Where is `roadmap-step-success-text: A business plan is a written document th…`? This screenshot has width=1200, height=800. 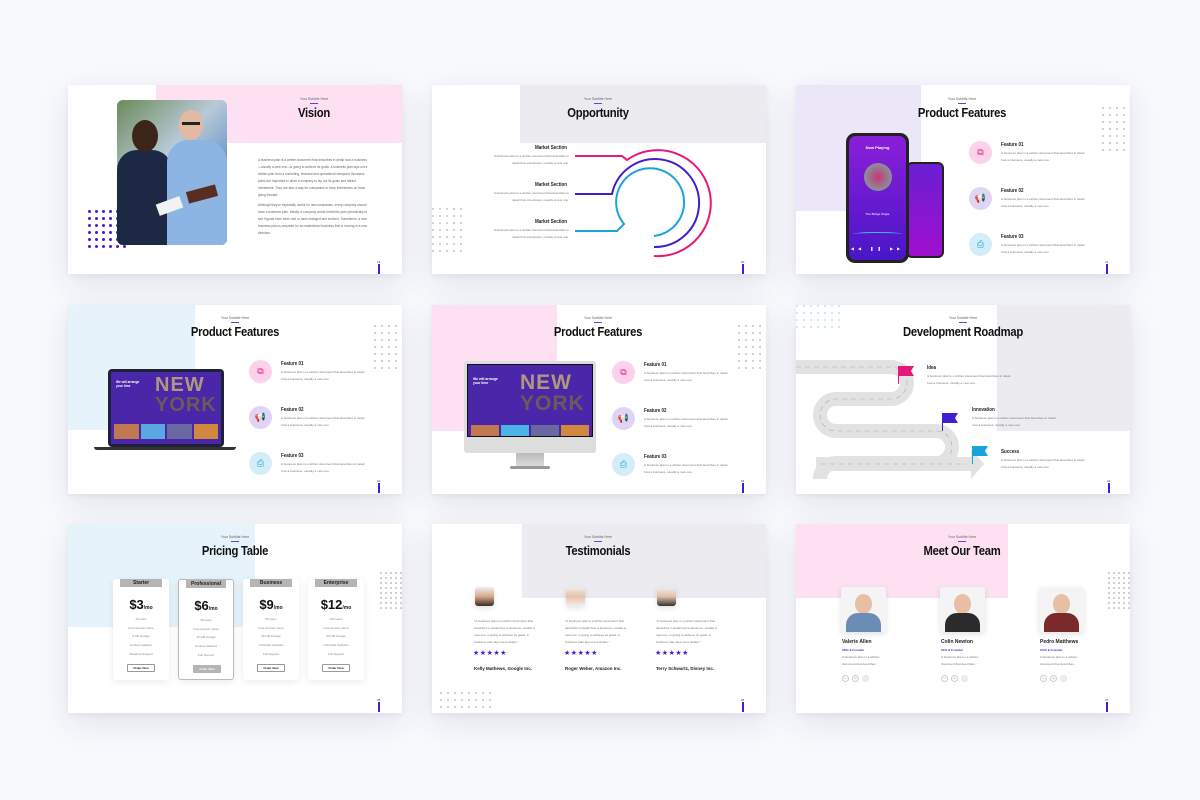
roadmap-step-success-text: A business plan is a written document th… is located at coordinates (1043, 463).